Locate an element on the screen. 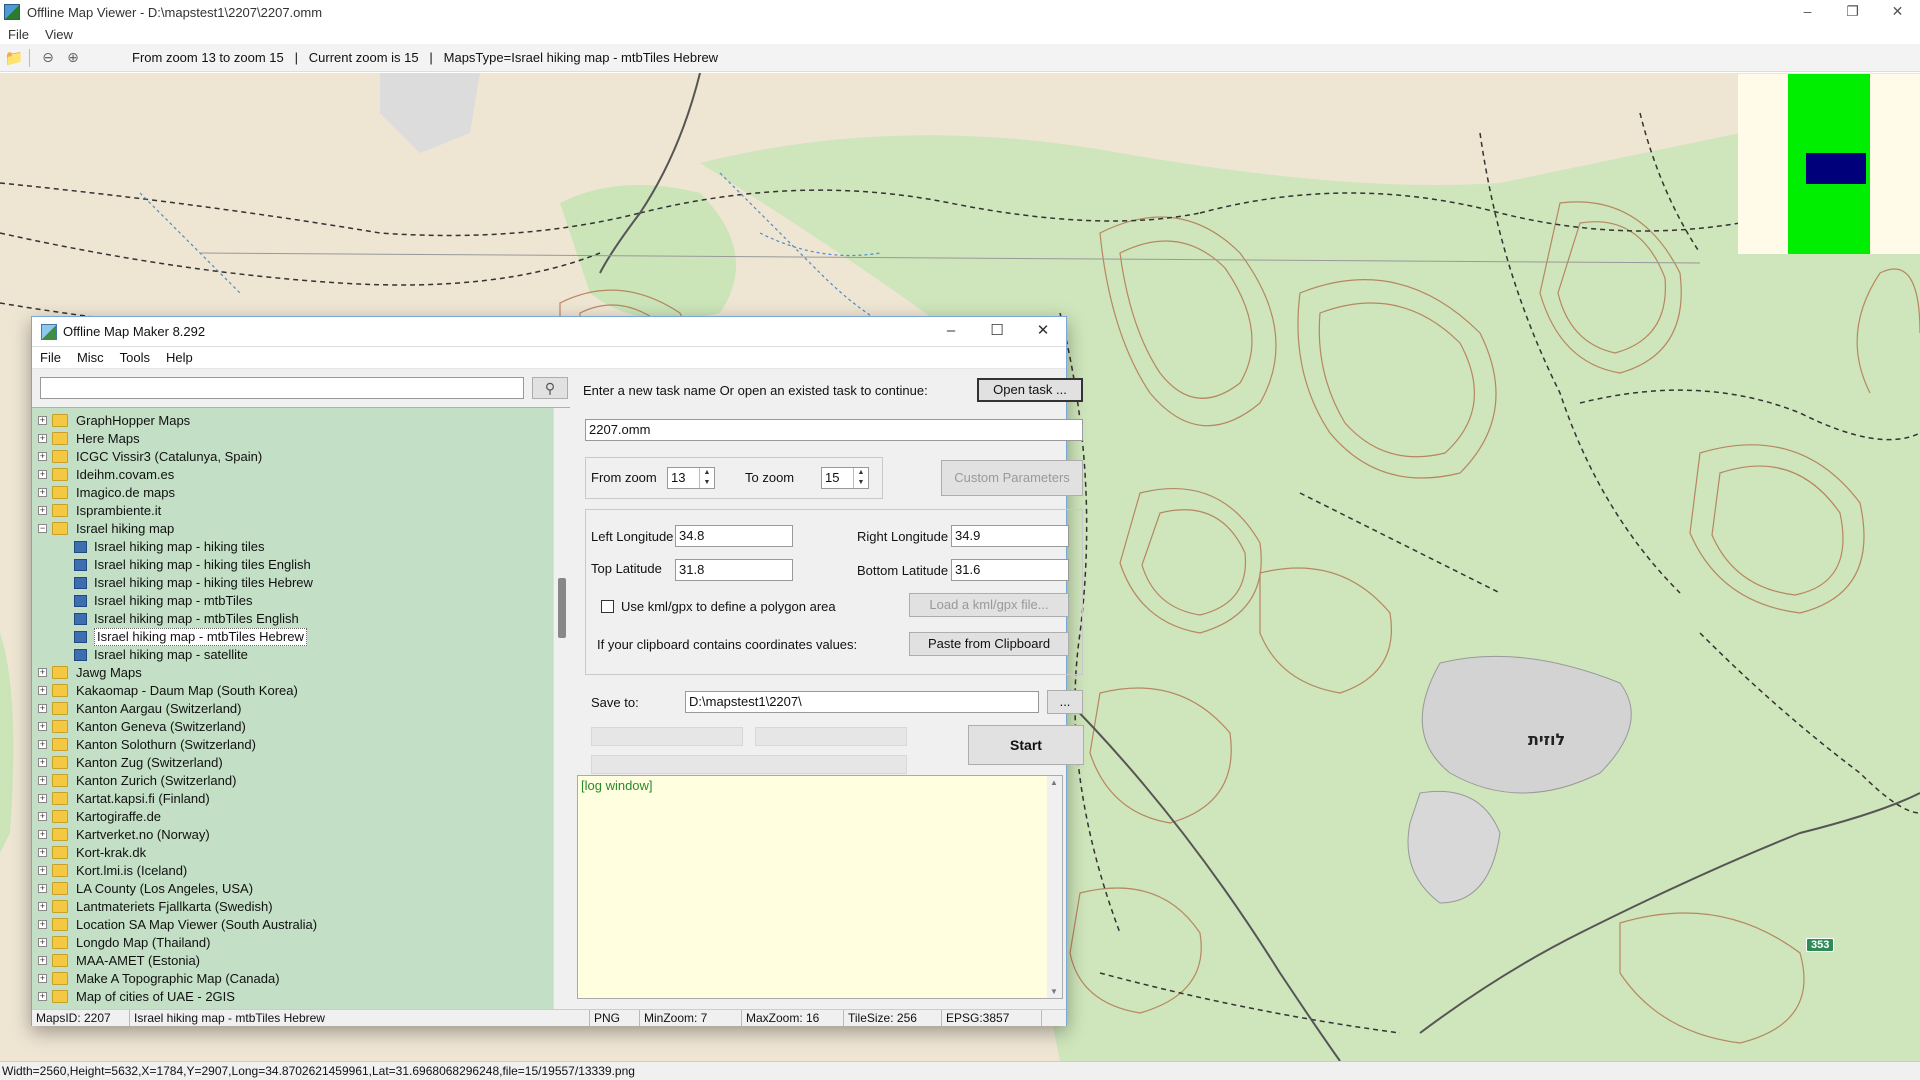 The image size is (1920, 1080). dialog-maximize-icon: ☐ is located at coordinates (997, 332).